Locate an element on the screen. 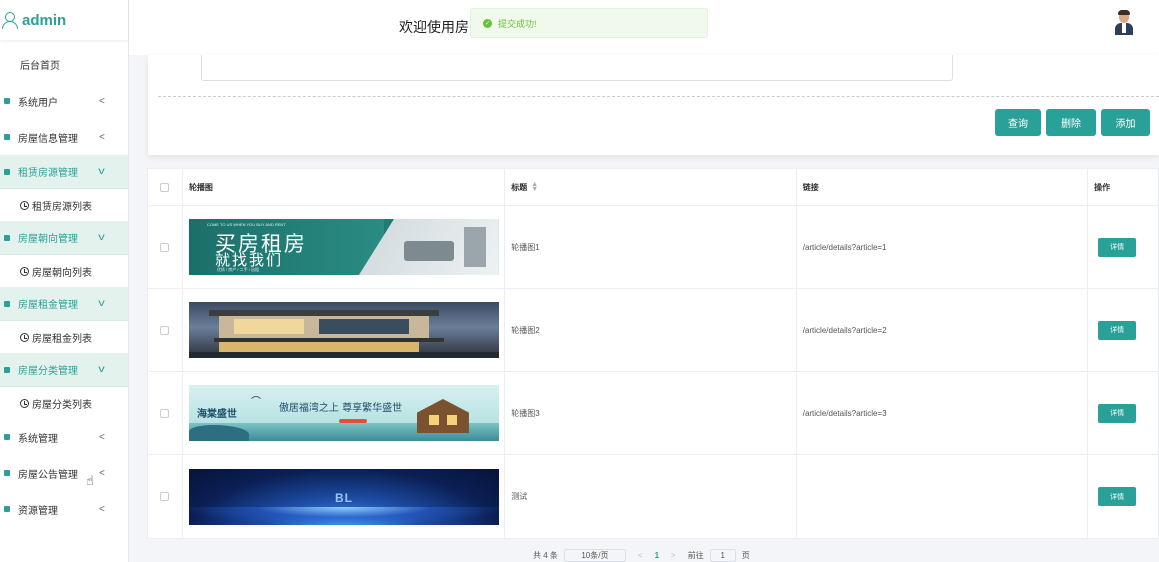 The width and height of the screenshot is (1159, 562). table-header-row: 轮播图 标题 ▲ ▼ 链接 操作 is located at coordinates (653, 187).